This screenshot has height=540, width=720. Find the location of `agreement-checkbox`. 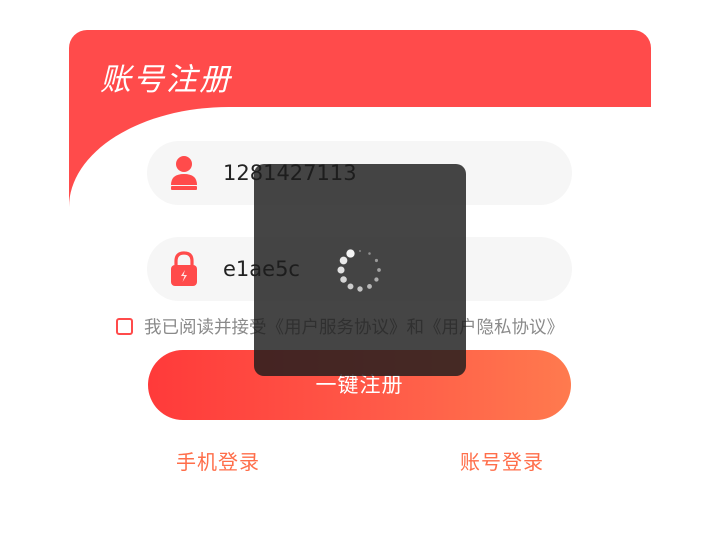

agreement-checkbox is located at coordinates (124, 326).